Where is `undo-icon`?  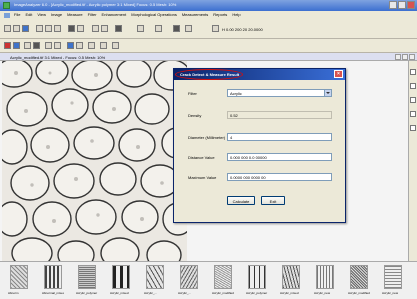
undo-icon is located at coordinates (71, 28).